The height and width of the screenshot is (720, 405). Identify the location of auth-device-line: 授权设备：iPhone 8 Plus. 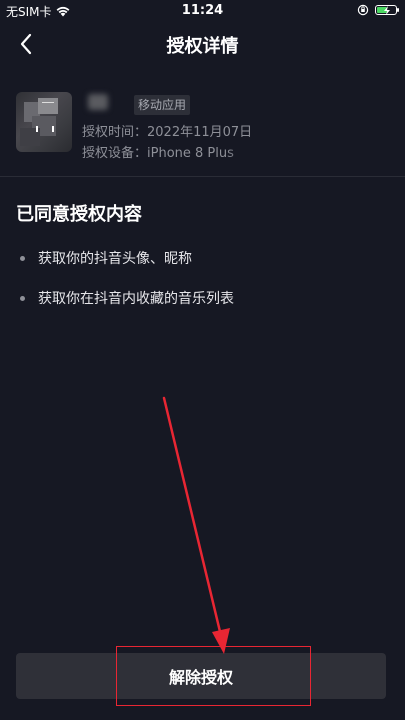
(158, 151).